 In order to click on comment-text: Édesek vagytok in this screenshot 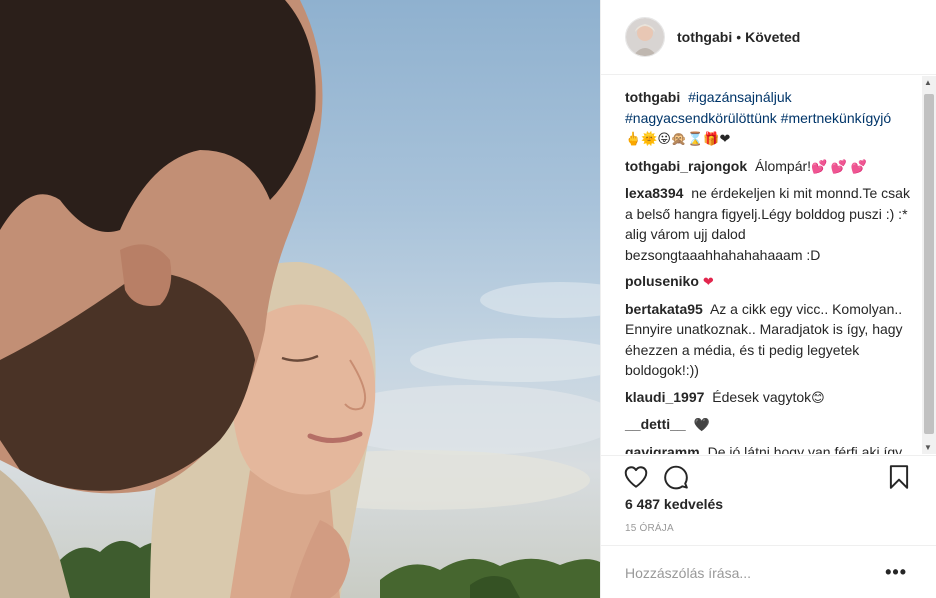, I will do `click(762, 396)`.